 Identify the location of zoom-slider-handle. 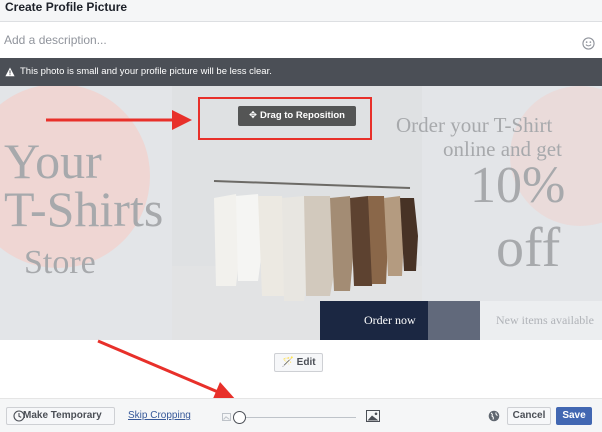
(239, 417).